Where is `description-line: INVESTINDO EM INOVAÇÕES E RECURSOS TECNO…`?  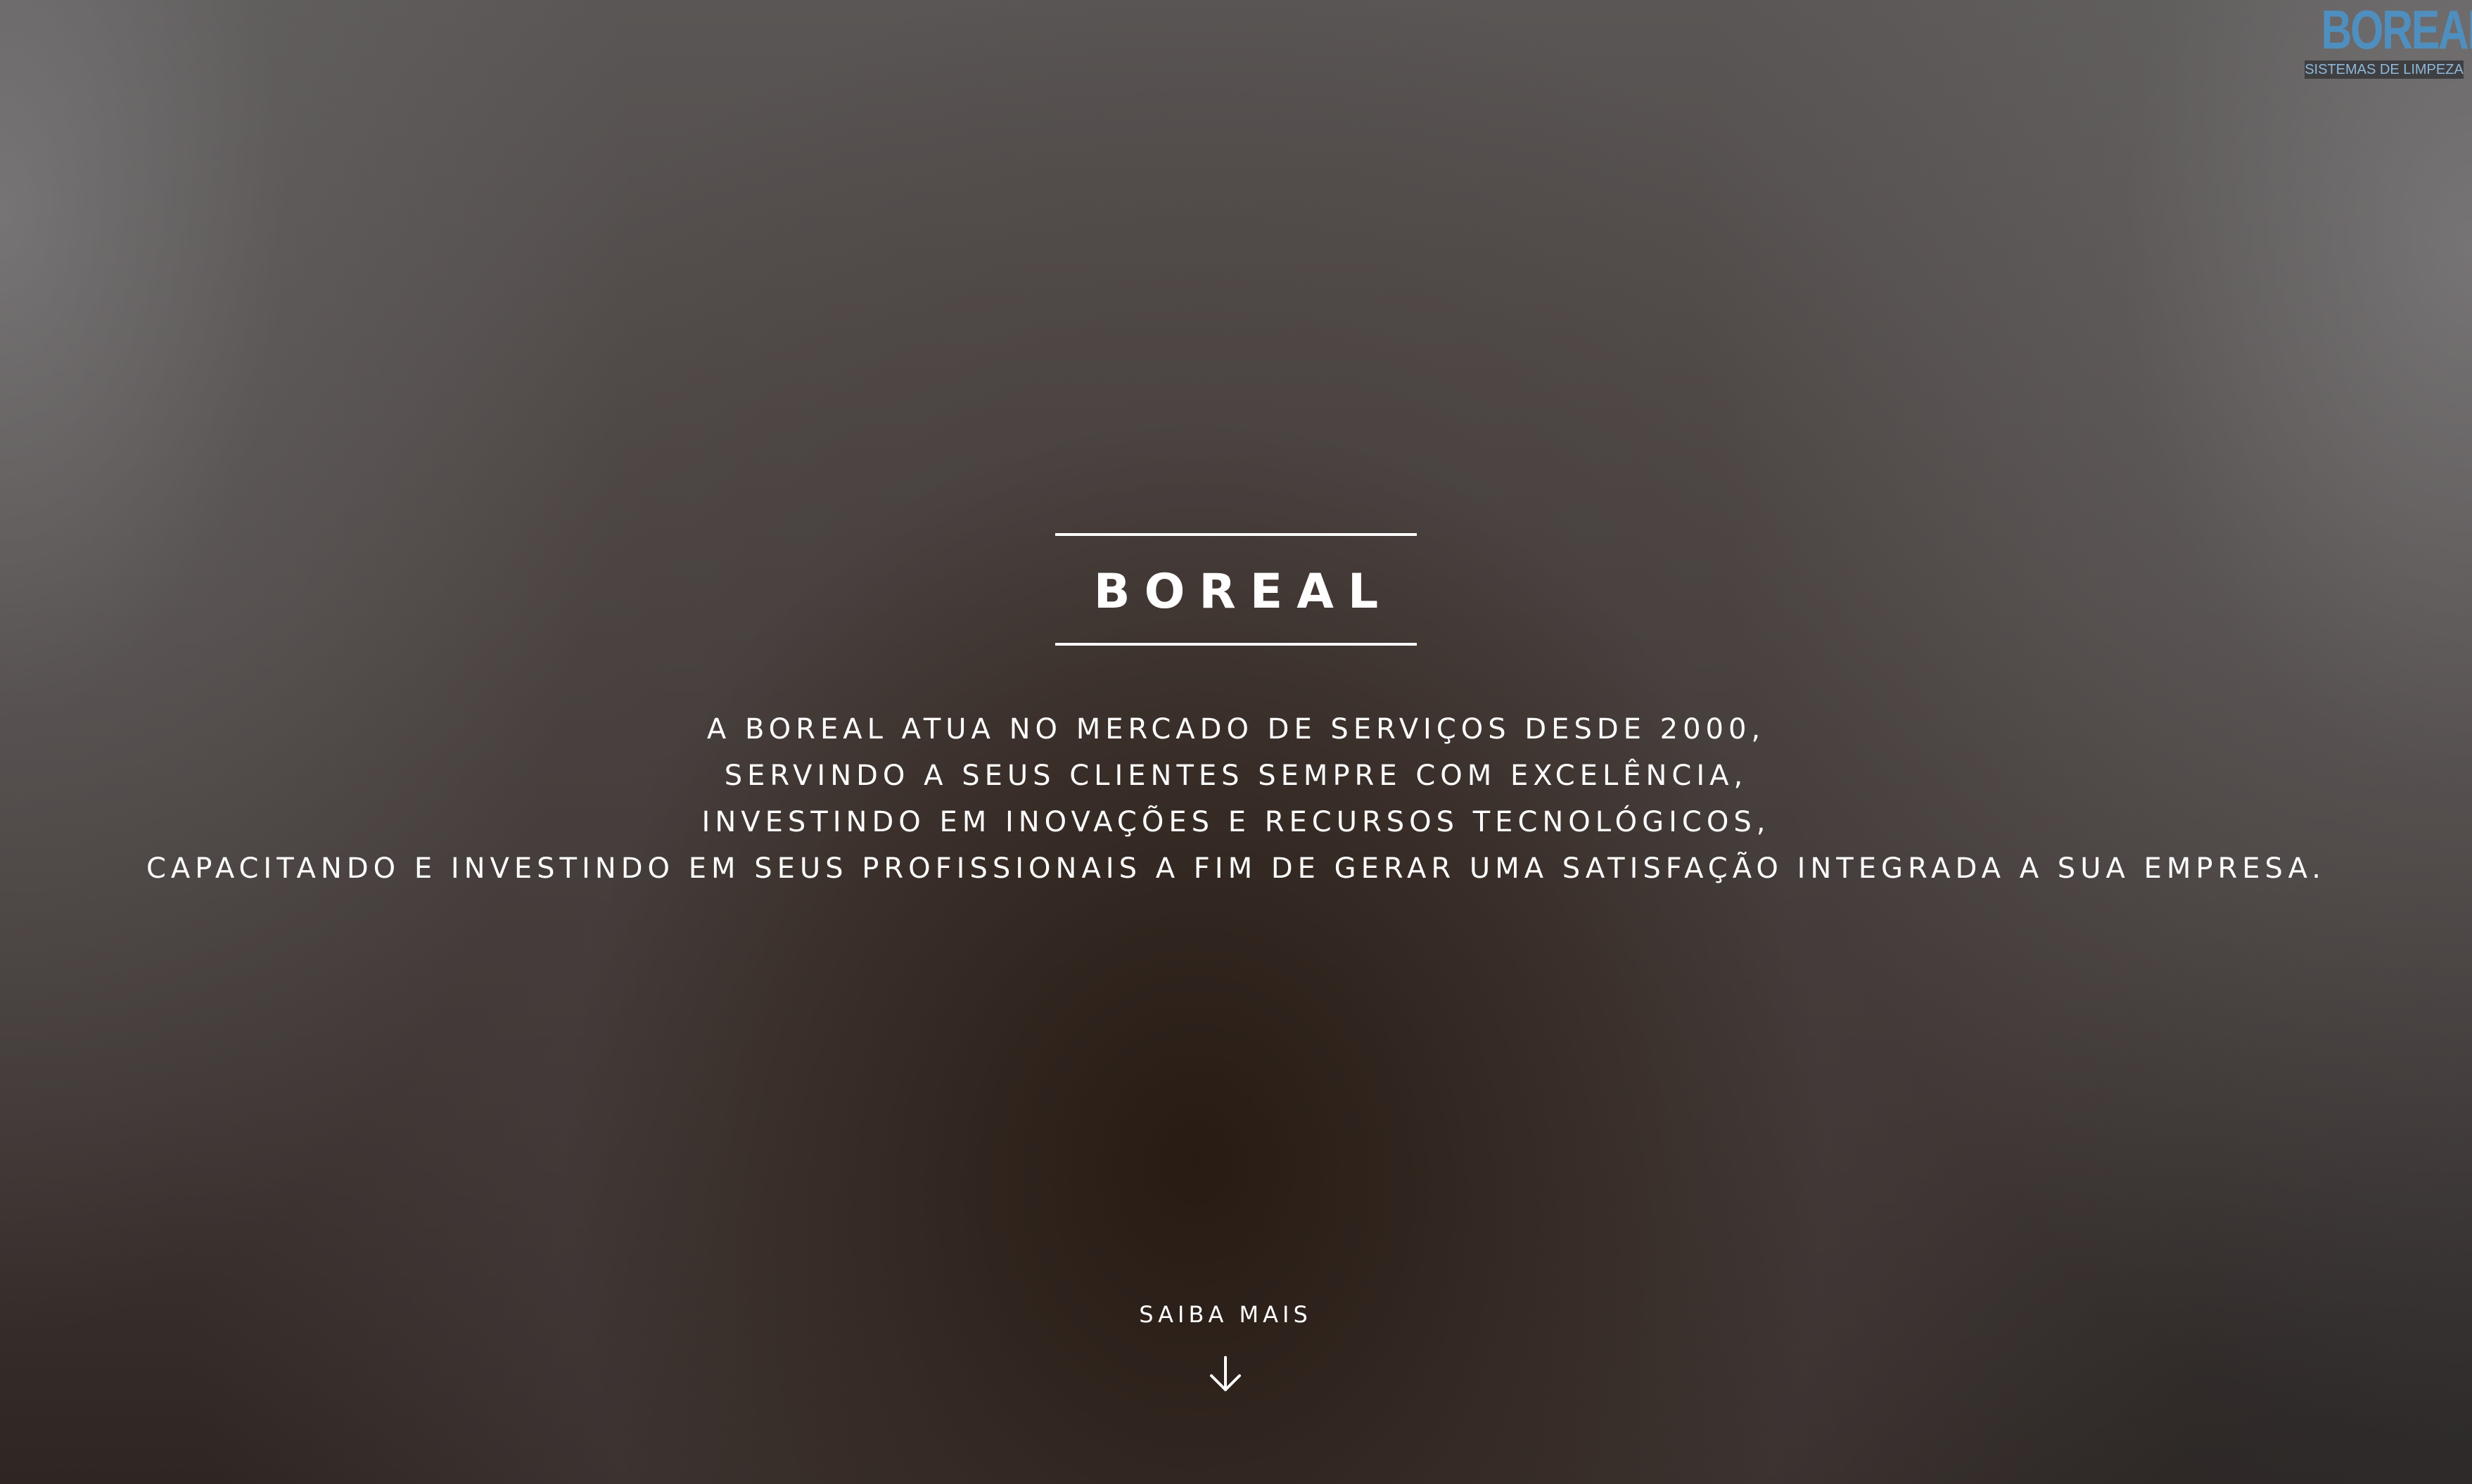
description-line: INVESTINDO EM INOVAÇÕES E RECURSOS TECNO… is located at coordinates (1236, 822).